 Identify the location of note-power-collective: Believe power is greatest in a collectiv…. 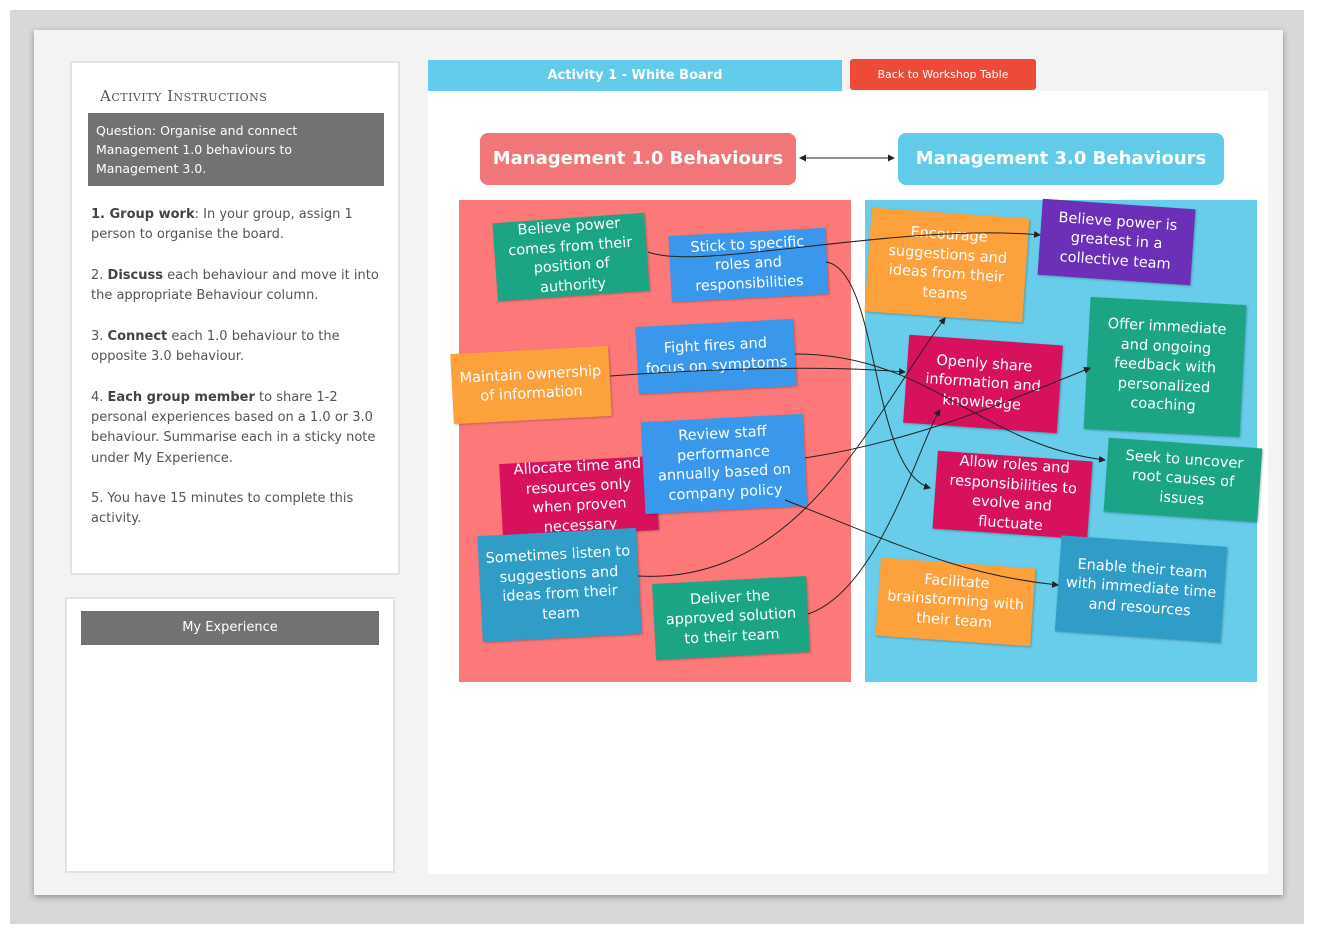
(1116, 242).